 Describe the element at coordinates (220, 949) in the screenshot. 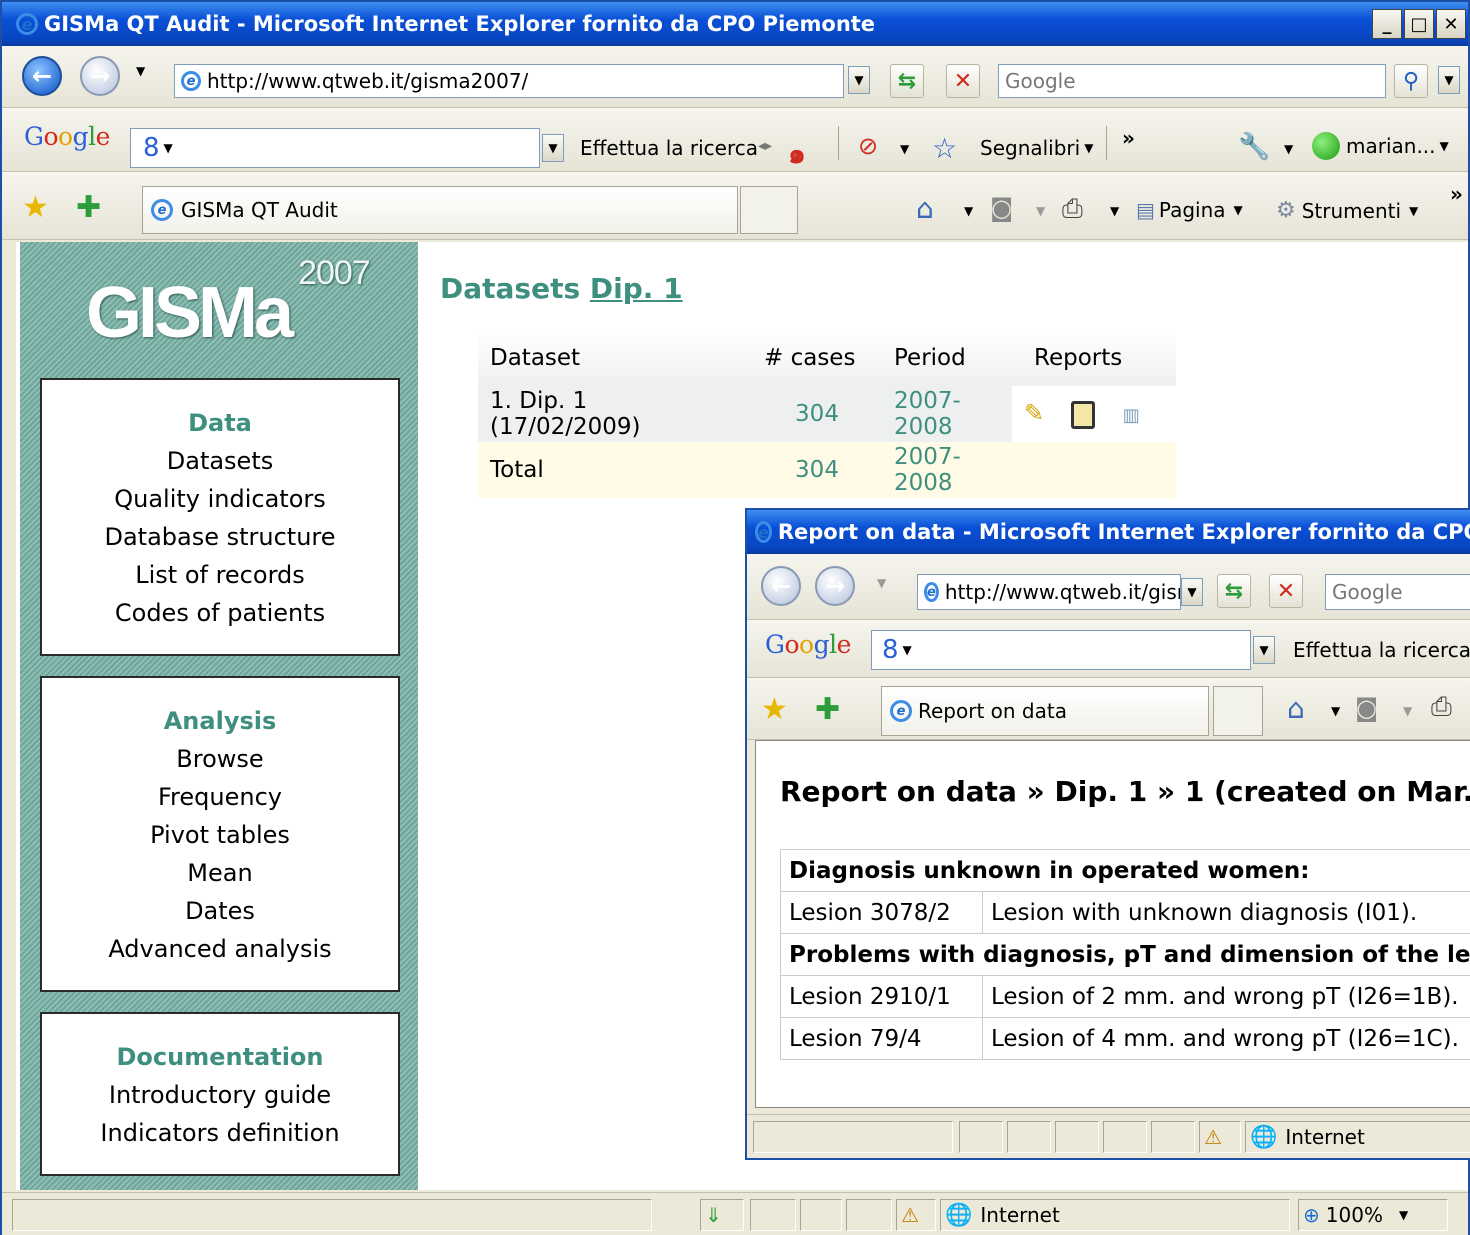

I see `menu-item-advanced-analysis: Advanced analysis` at that location.